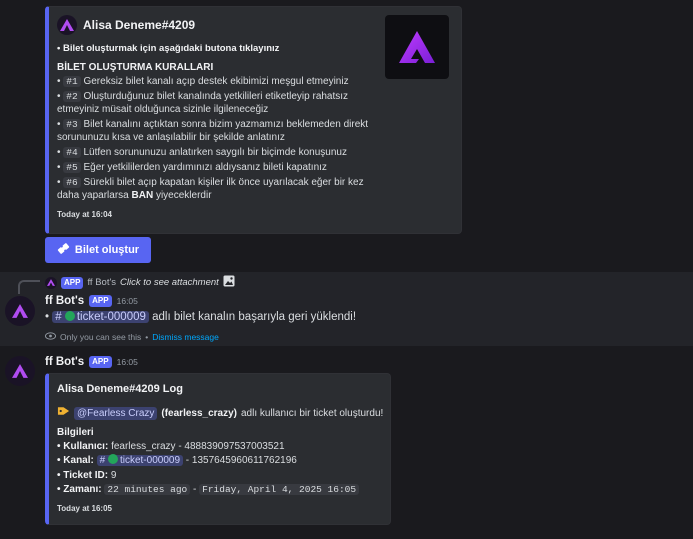  I want to click on ephemeral-note: Only you can see this • Dismiss message, so click(132, 337).